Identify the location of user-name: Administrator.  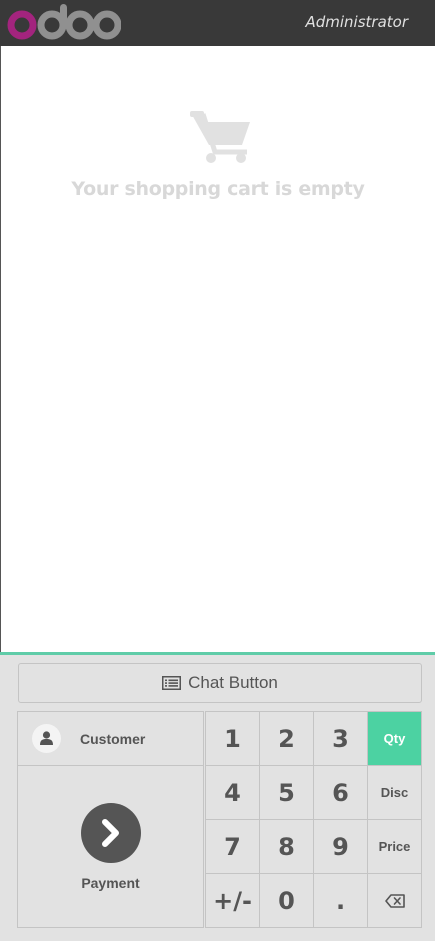
(356, 22).